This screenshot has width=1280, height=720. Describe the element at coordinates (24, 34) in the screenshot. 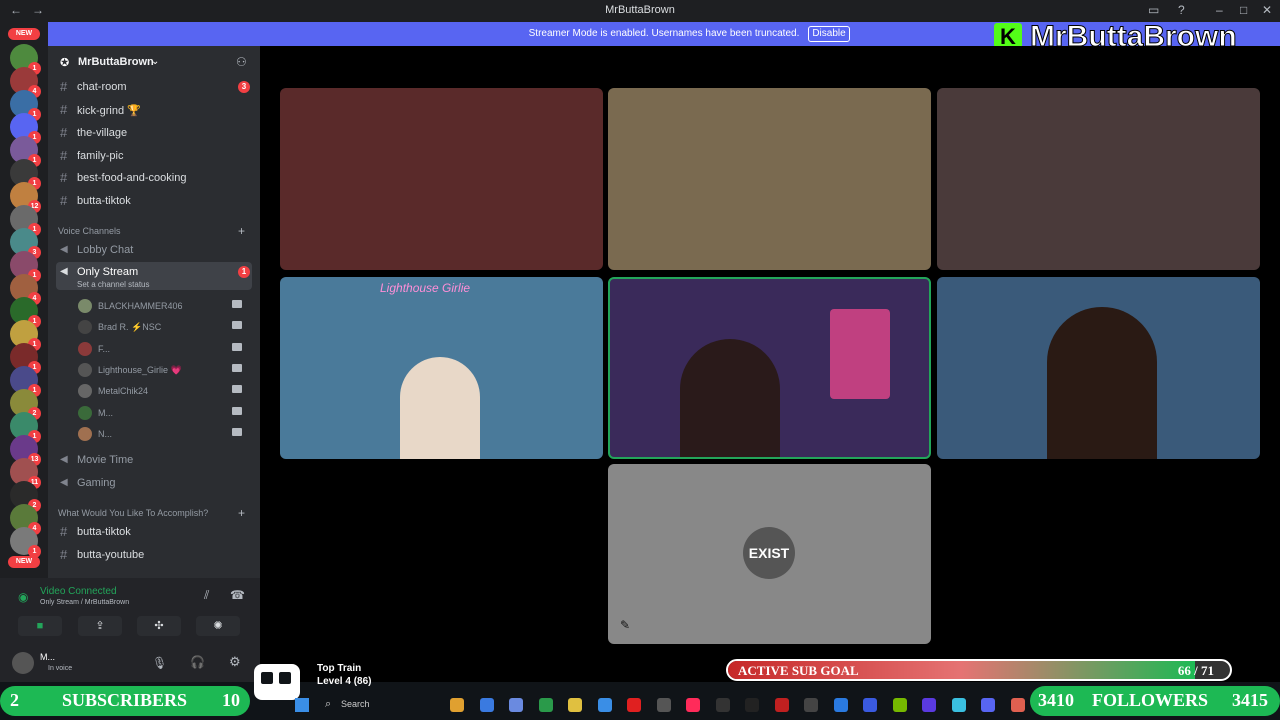

I see `new-badge: NEW` at that location.